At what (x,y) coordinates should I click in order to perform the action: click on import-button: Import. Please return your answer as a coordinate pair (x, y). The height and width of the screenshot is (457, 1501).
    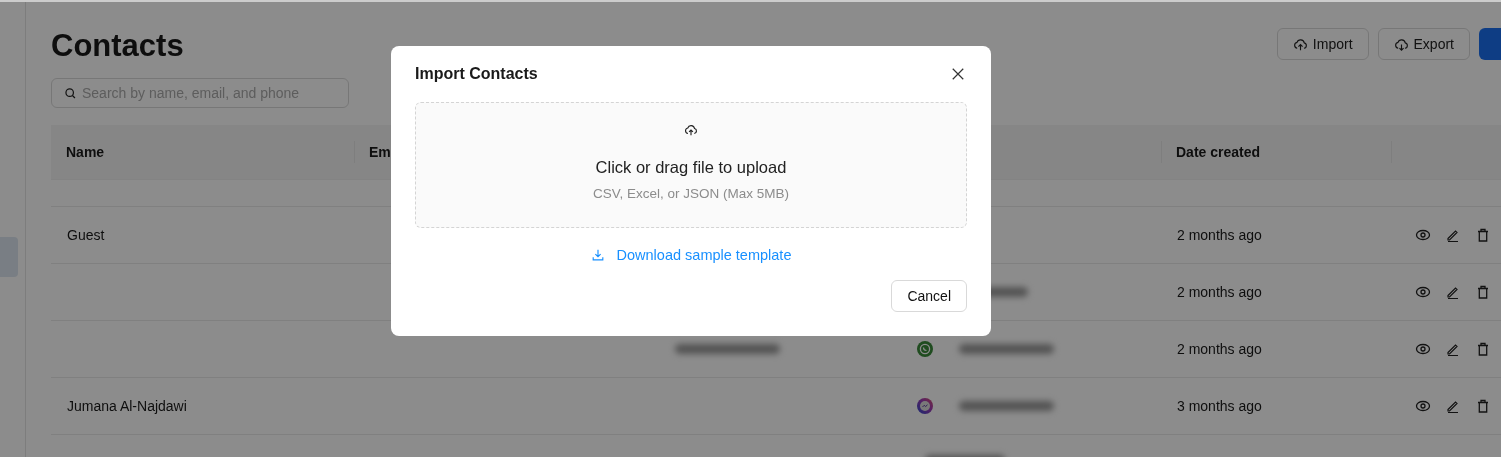
    Looking at the image, I should click on (1322, 44).